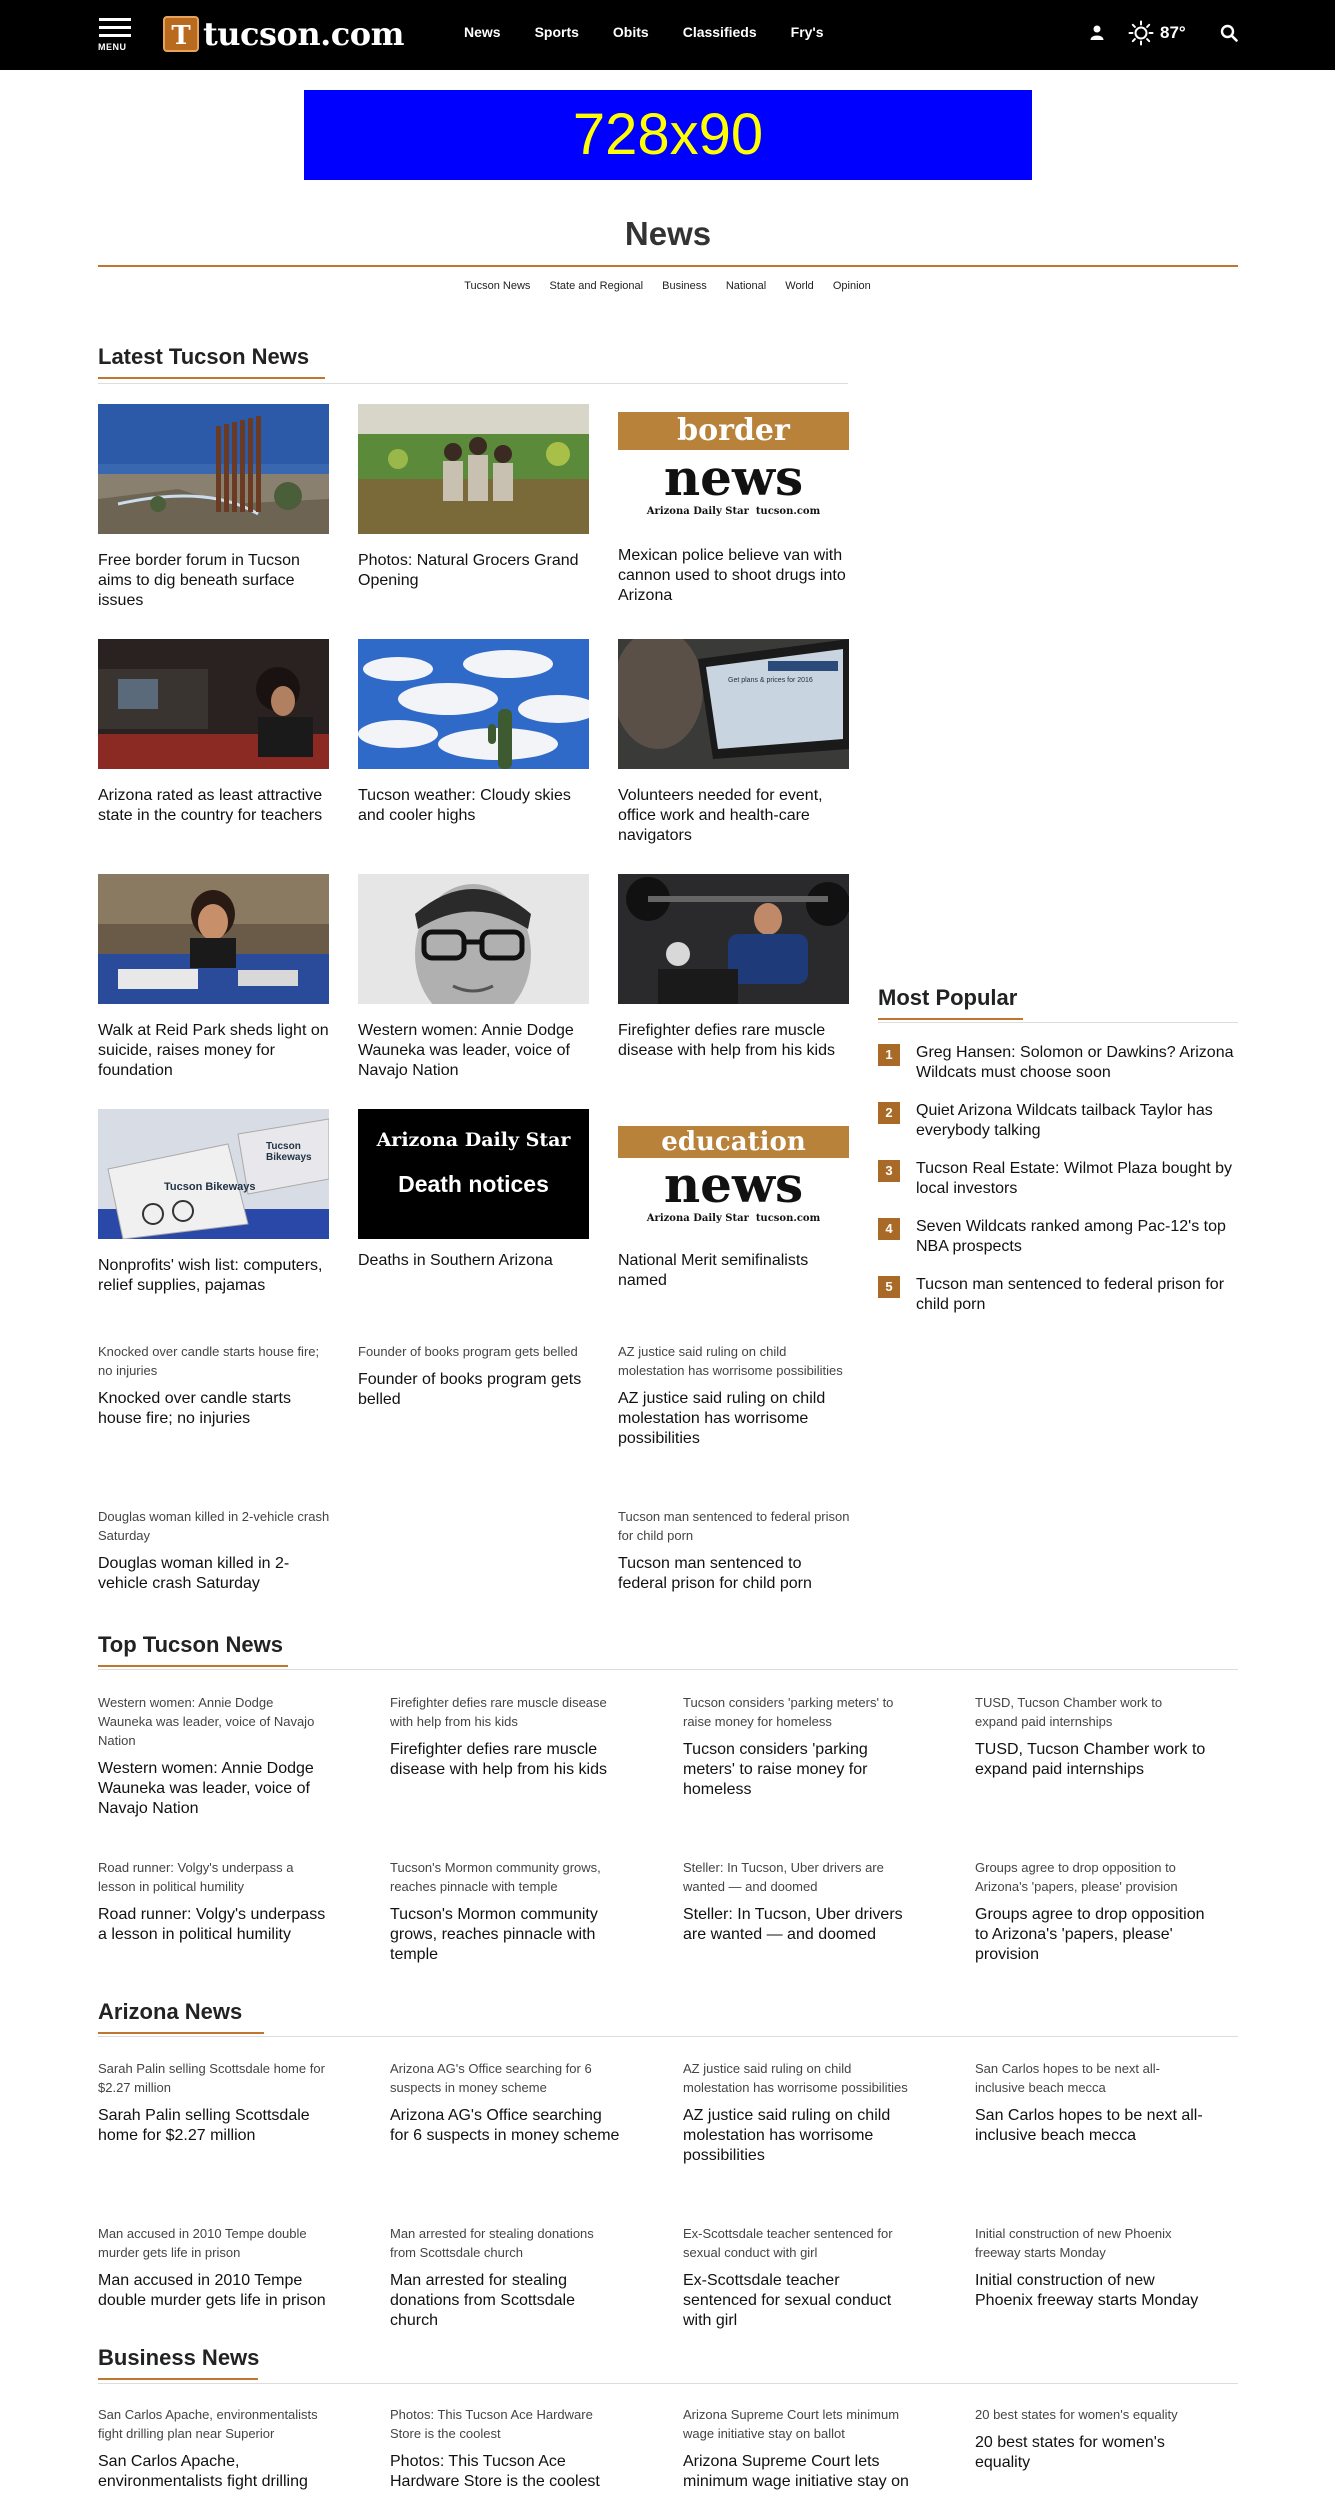 The image size is (1335, 2500). What do you see at coordinates (733, 1271) in the screenshot?
I see `story-headline: National Merit semifinalists named` at bounding box center [733, 1271].